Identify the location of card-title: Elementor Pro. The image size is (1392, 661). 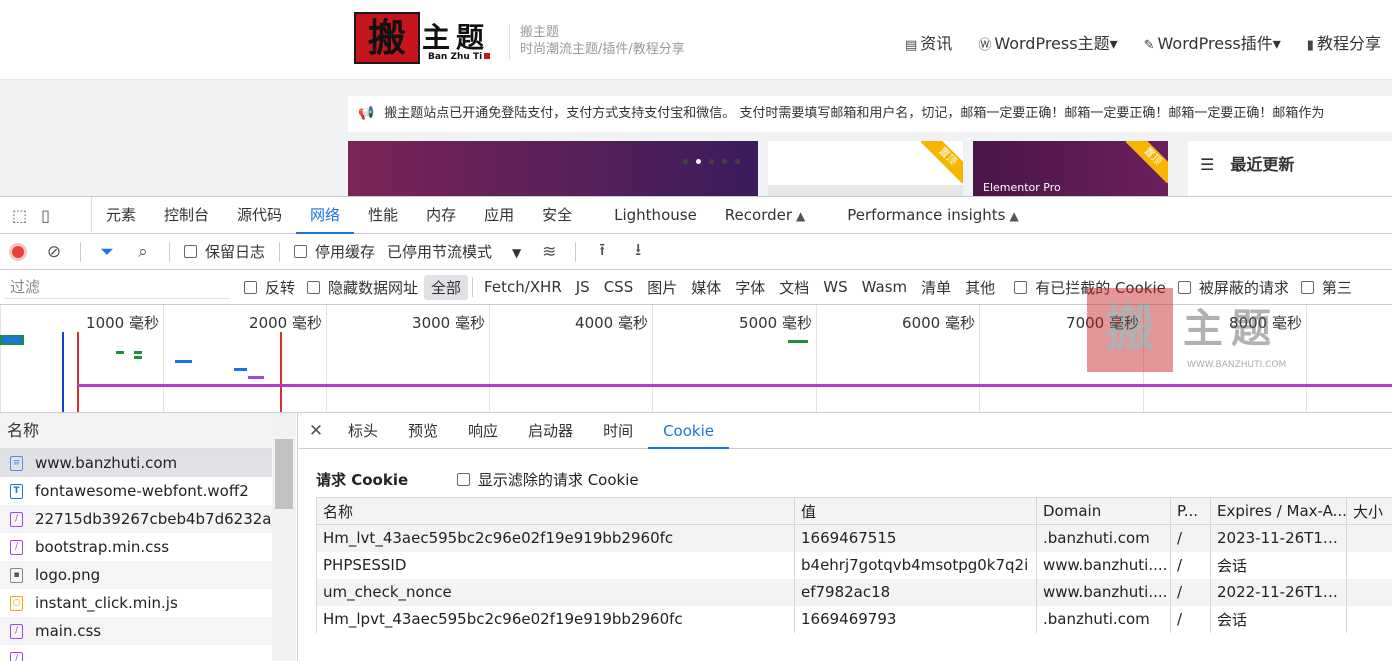
(1022, 187).